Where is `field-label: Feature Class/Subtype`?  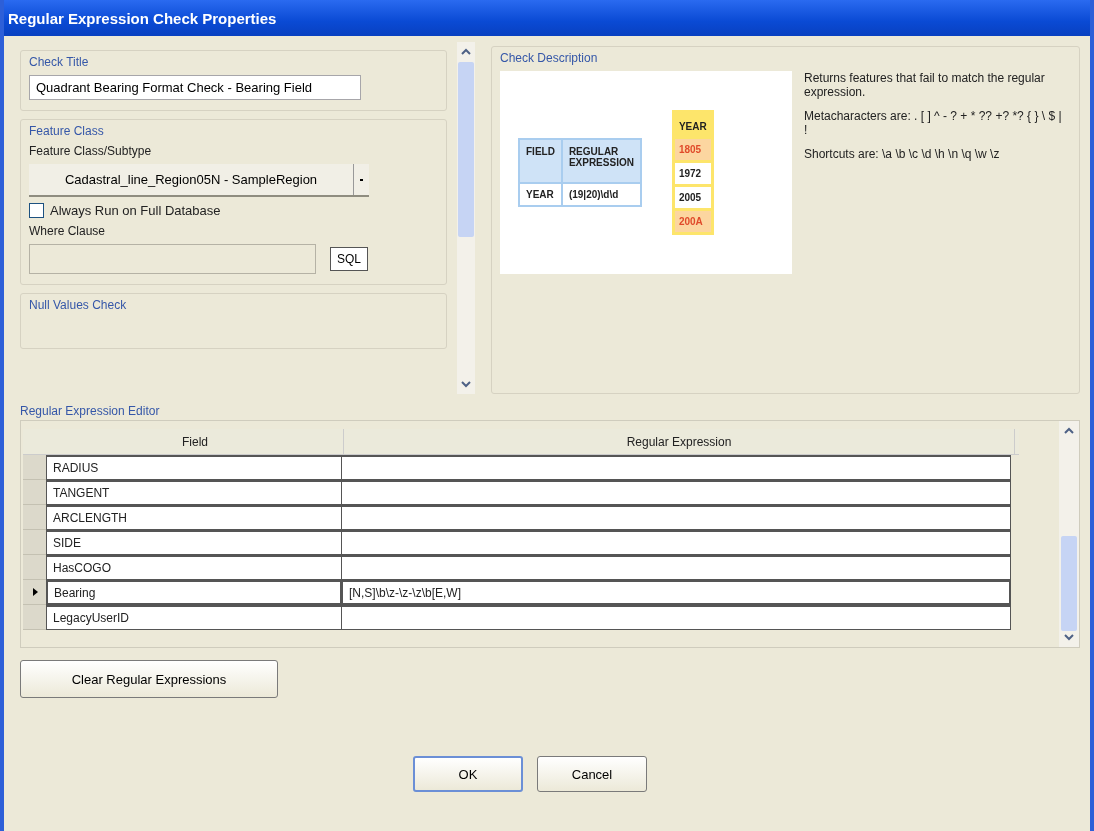
field-label: Feature Class/Subtype is located at coordinates (91, 151).